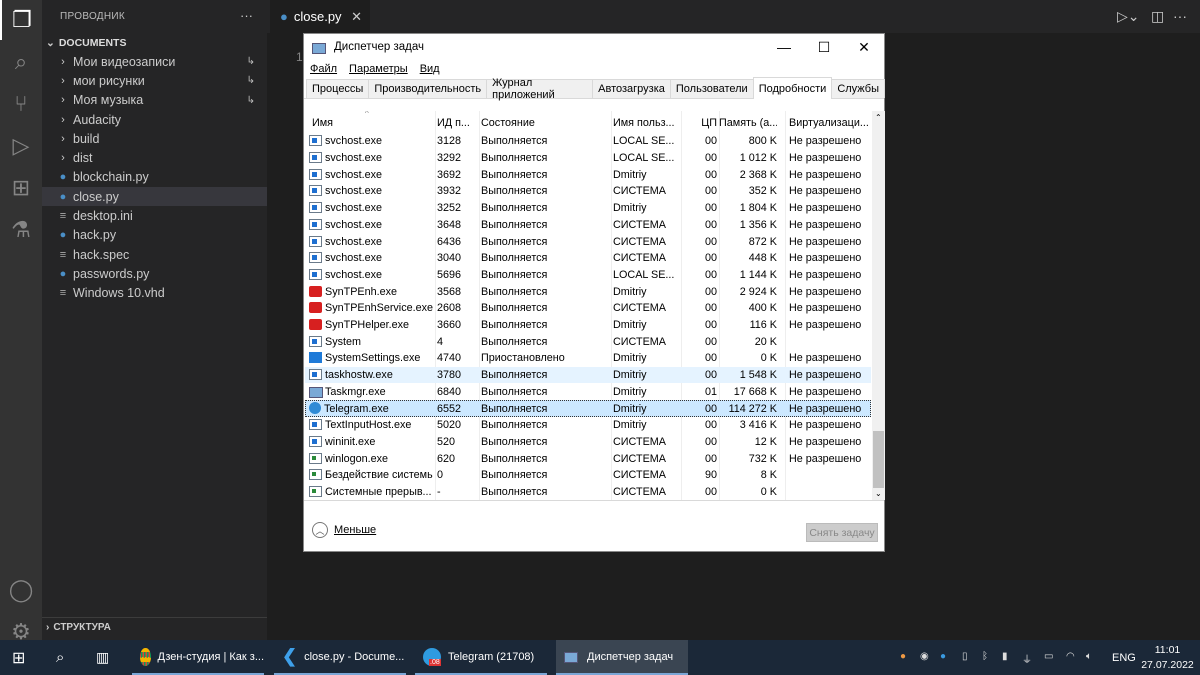  What do you see at coordinates (344, 530) in the screenshot?
I see `fewer-details-button: ︿ Меньше` at bounding box center [344, 530].